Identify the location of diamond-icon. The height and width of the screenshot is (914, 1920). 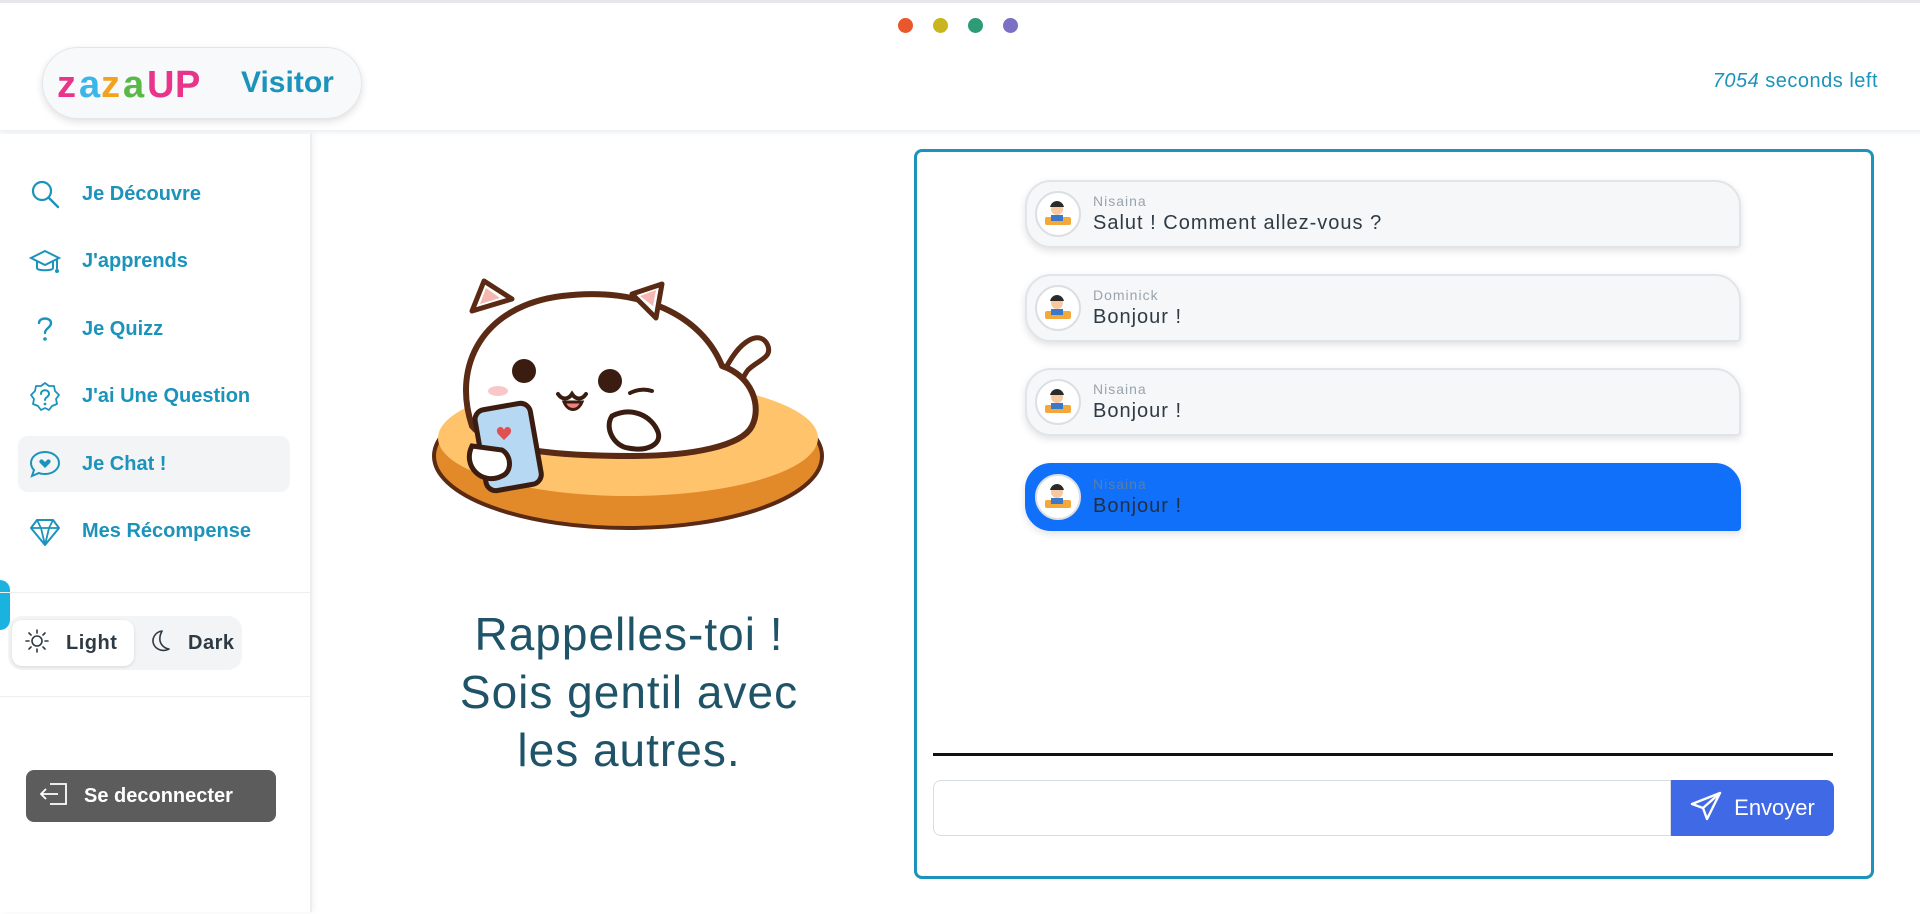
(45, 532).